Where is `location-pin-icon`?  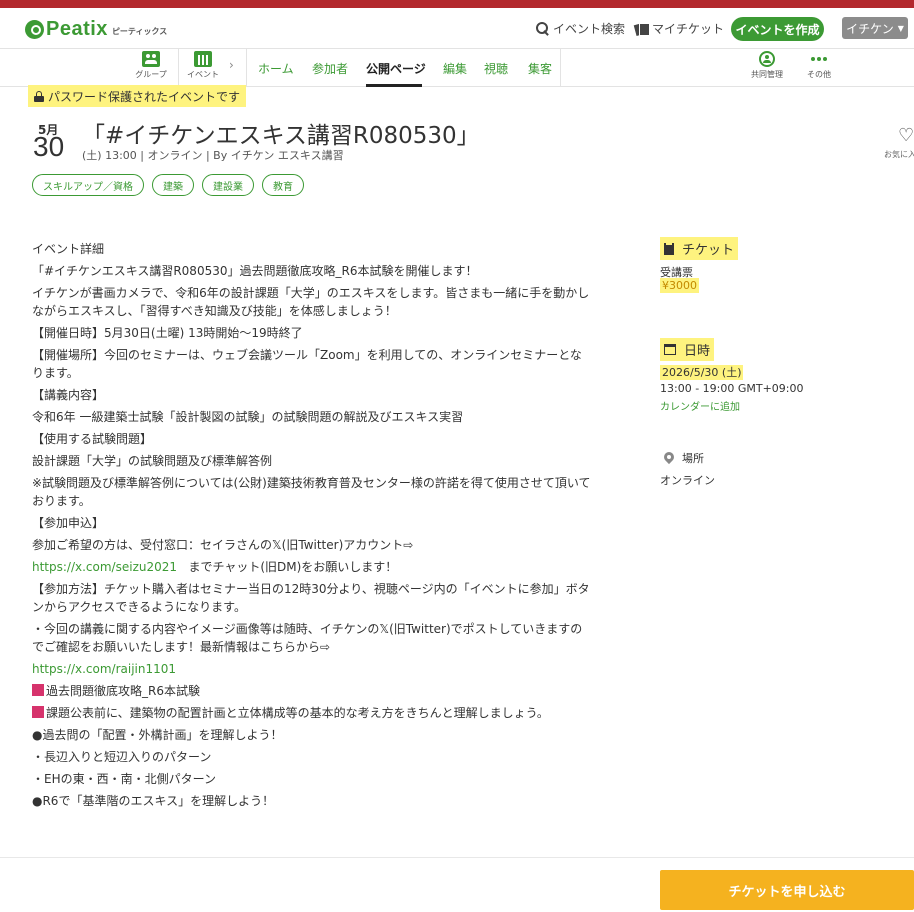 location-pin-icon is located at coordinates (669, 458).